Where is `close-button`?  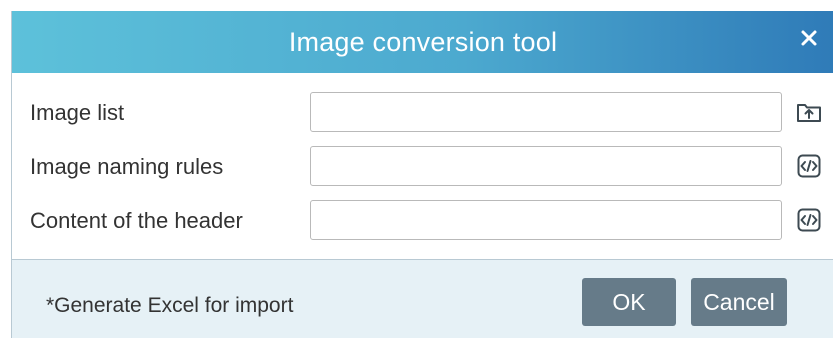 close-button is located at coordinates (809, 38).